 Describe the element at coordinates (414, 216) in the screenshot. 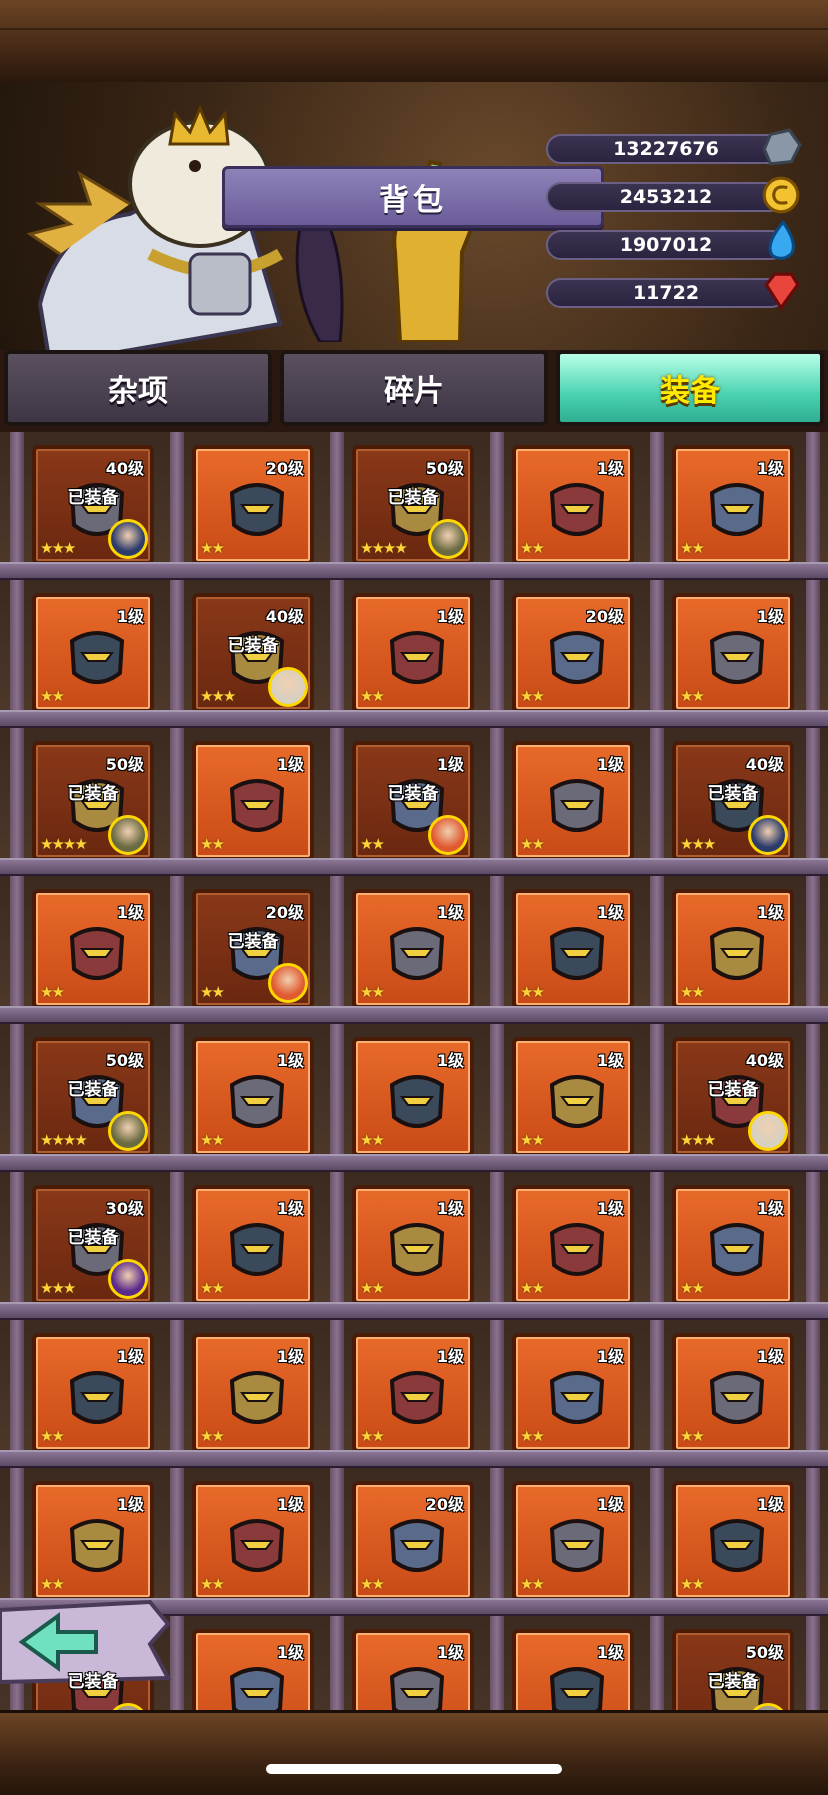

I see `hero-banner: 背包 13227676 2453212 1907012 11722` at that location.